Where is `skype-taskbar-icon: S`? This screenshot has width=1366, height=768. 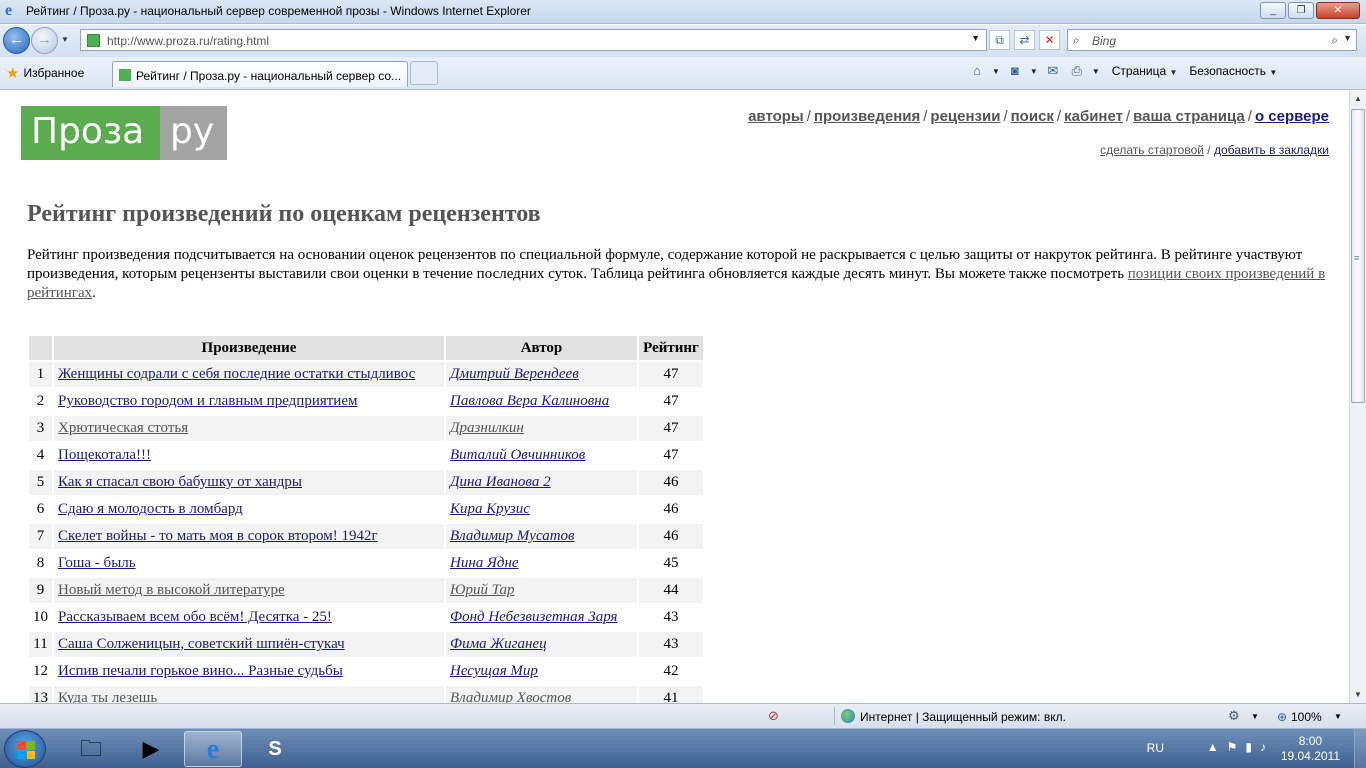
skype-taskbar-icon: S is located at coordinates (275, 749).